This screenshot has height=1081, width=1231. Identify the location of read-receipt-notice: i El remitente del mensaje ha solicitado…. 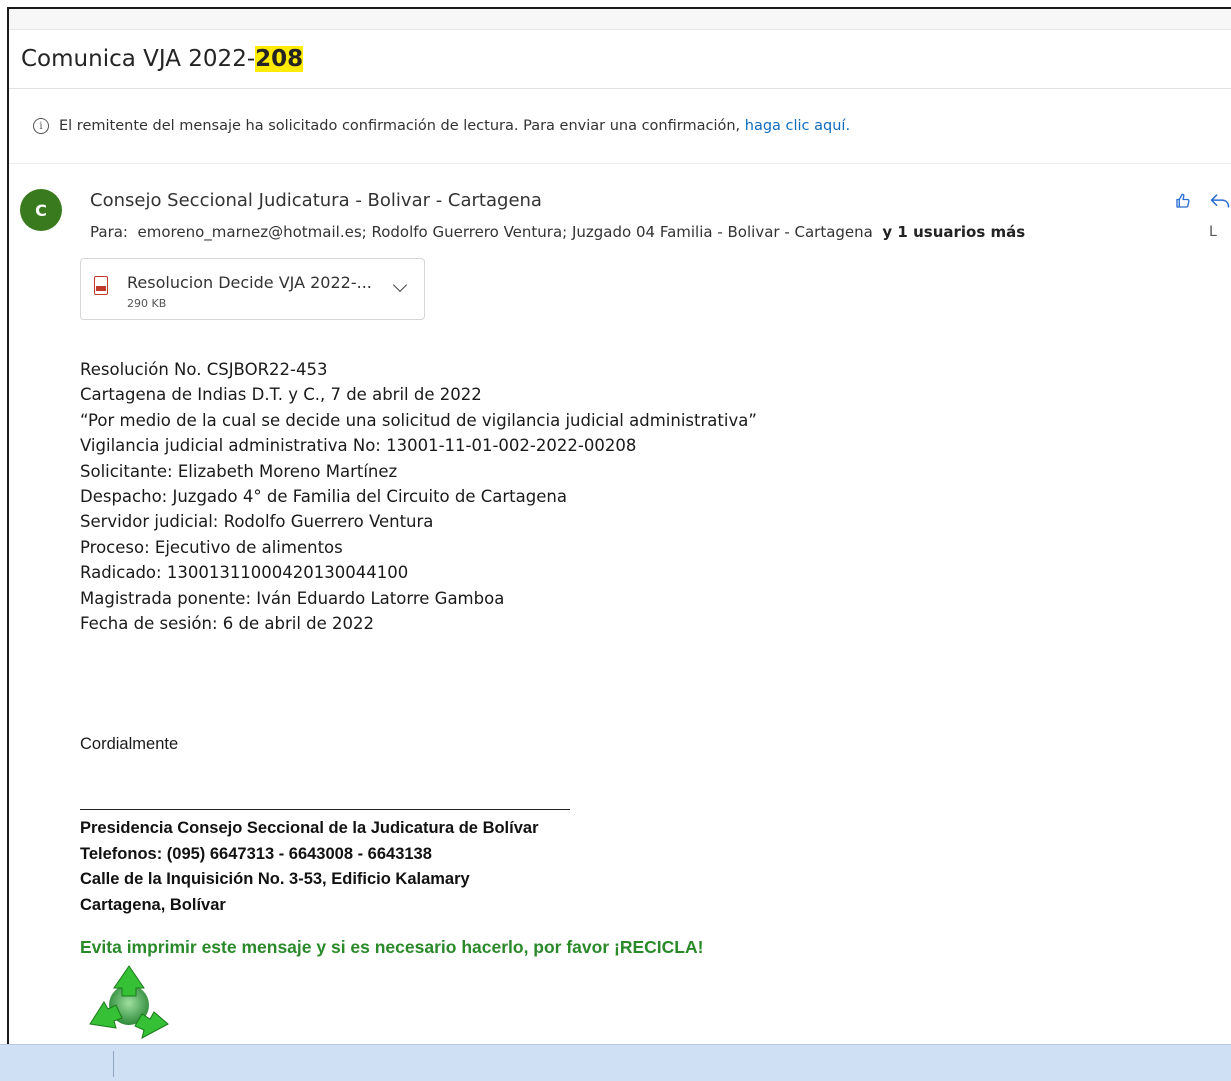
(620, 126).